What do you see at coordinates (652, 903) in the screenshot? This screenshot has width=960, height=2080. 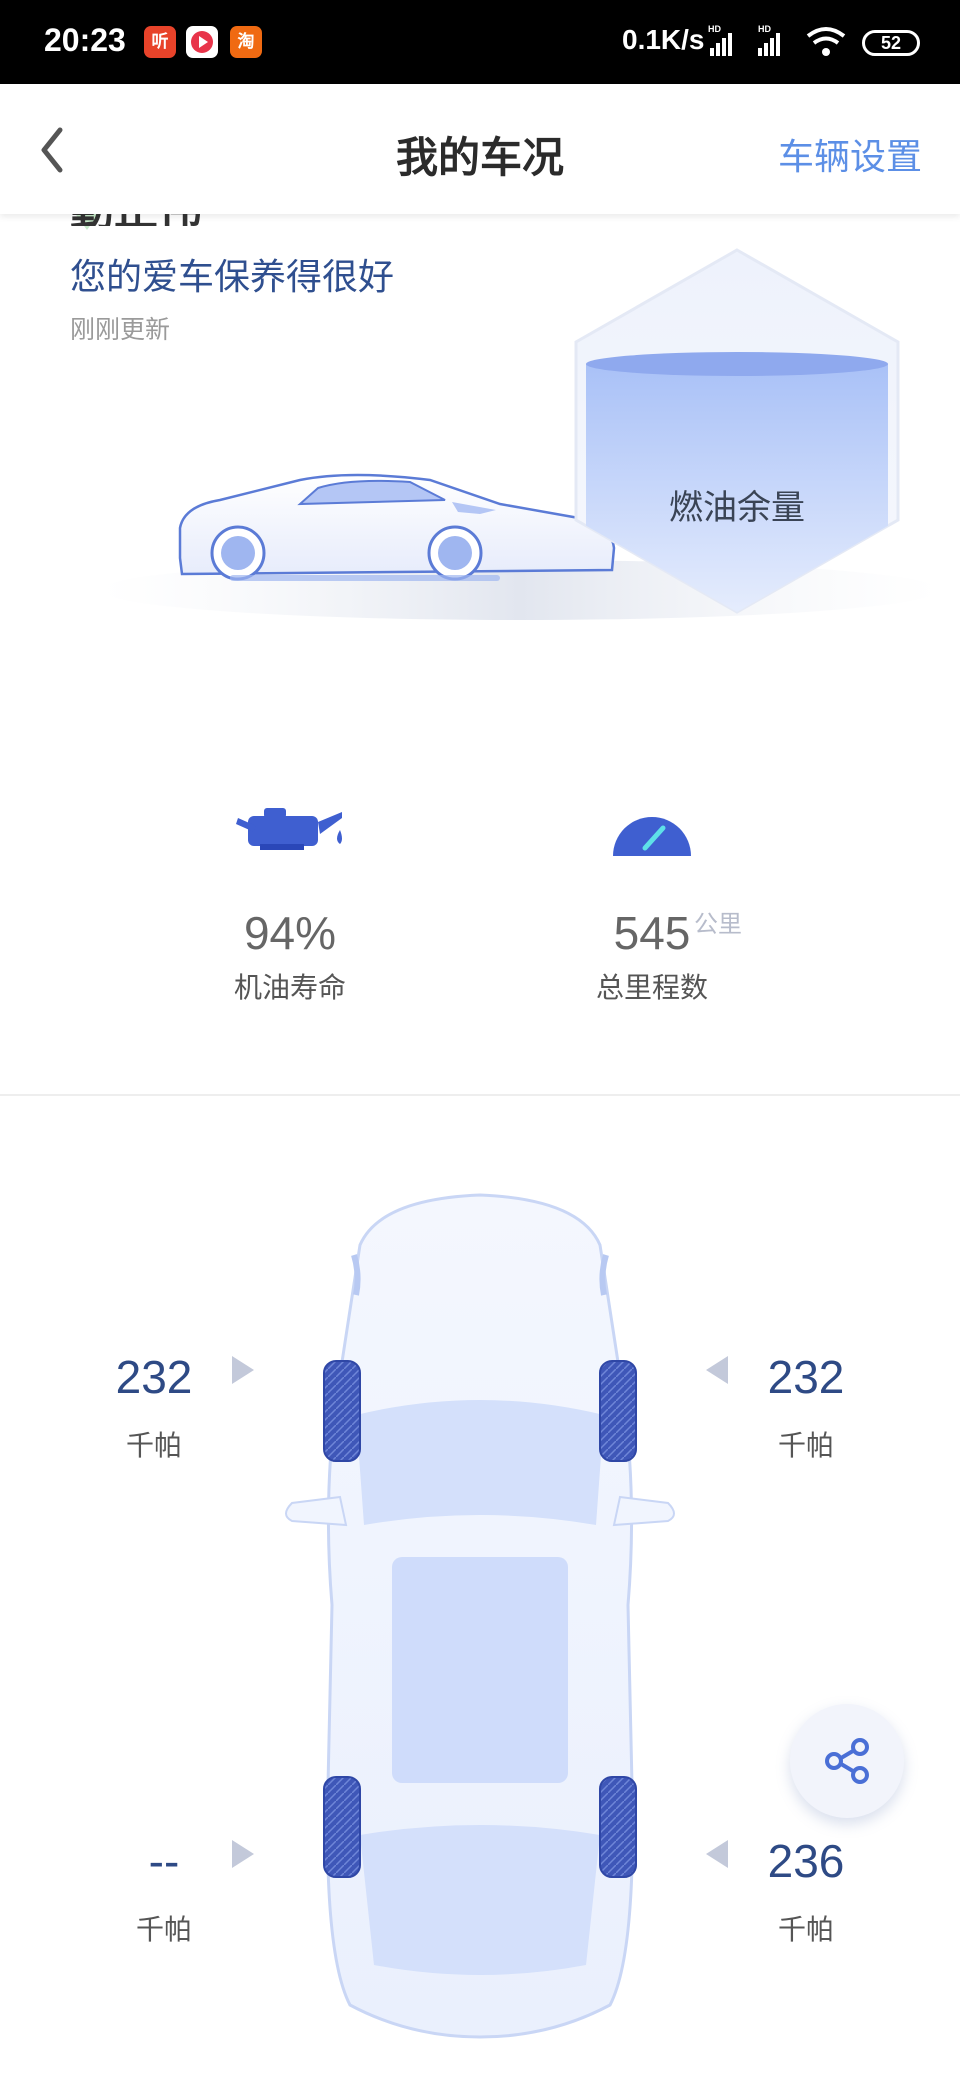 I see `mileage-stat: 545 总里程数` at bounding box center [652, 903].